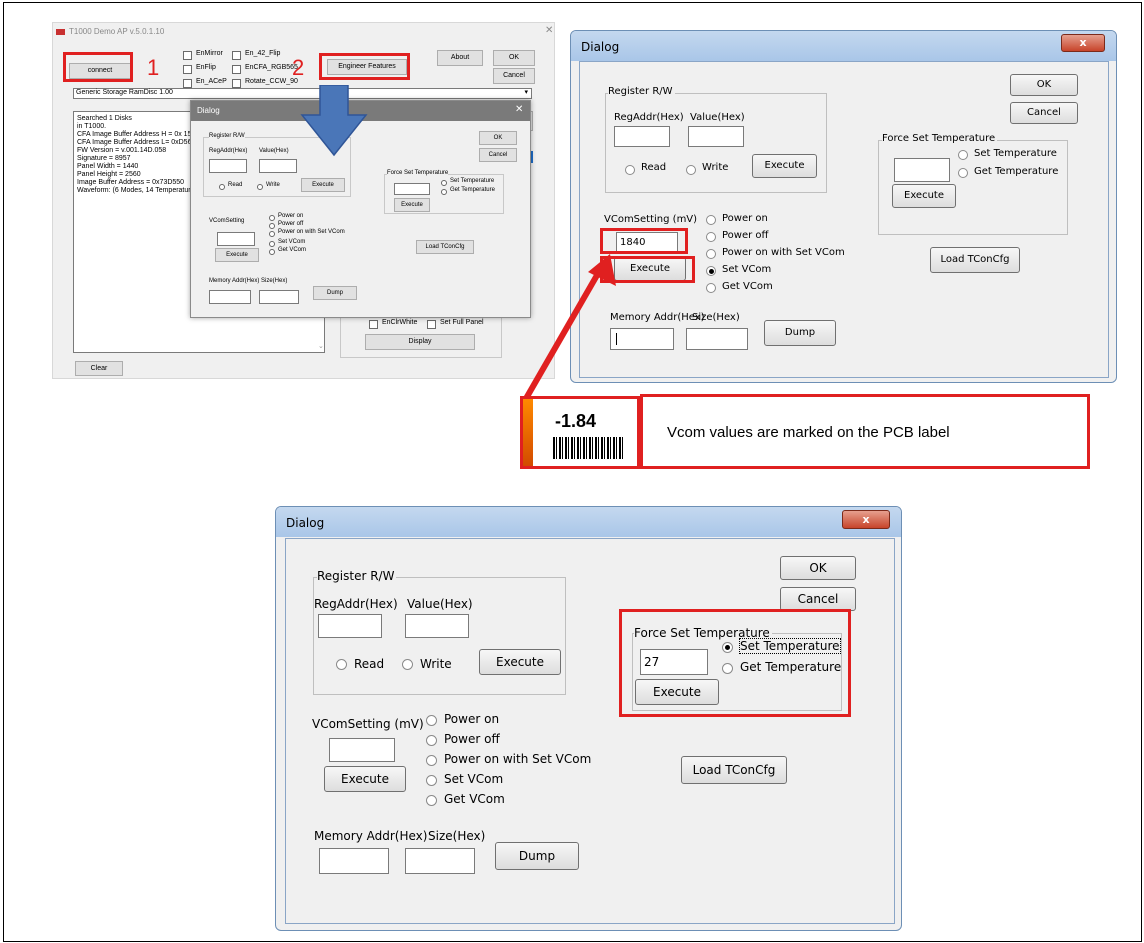 The width and height of the screenshot is (1144, 943). What do you see at coordinates (350, 626) in the screenshot?
I see `temp-regaddr-input` at bounding box center [350, 626].